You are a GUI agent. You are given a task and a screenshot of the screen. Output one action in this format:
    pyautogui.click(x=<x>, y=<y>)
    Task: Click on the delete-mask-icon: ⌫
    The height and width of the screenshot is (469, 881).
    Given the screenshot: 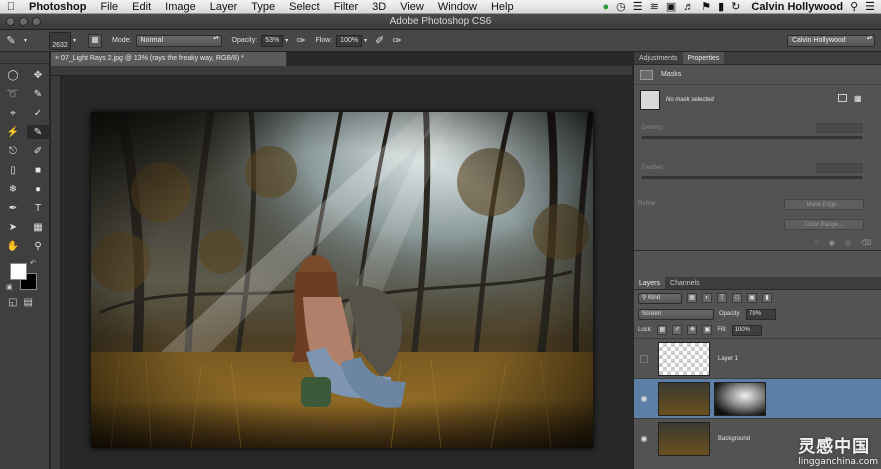 What is the action you would take?
    pyautogui.click(x=866, y=244)
    